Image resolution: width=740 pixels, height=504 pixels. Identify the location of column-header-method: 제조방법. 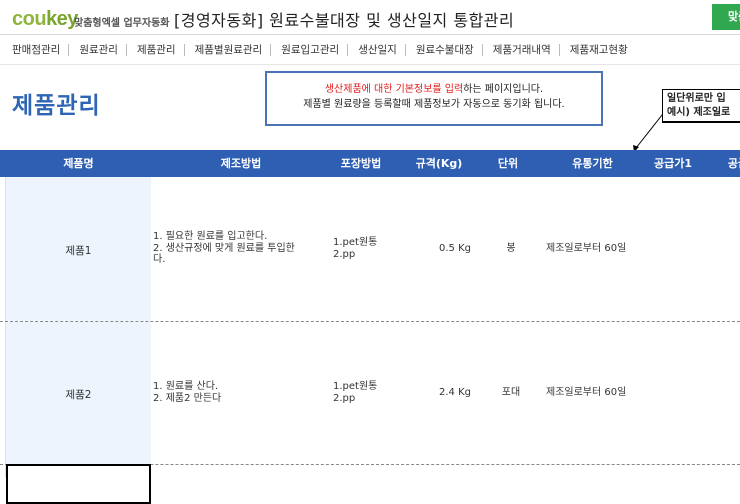
(241, 163).